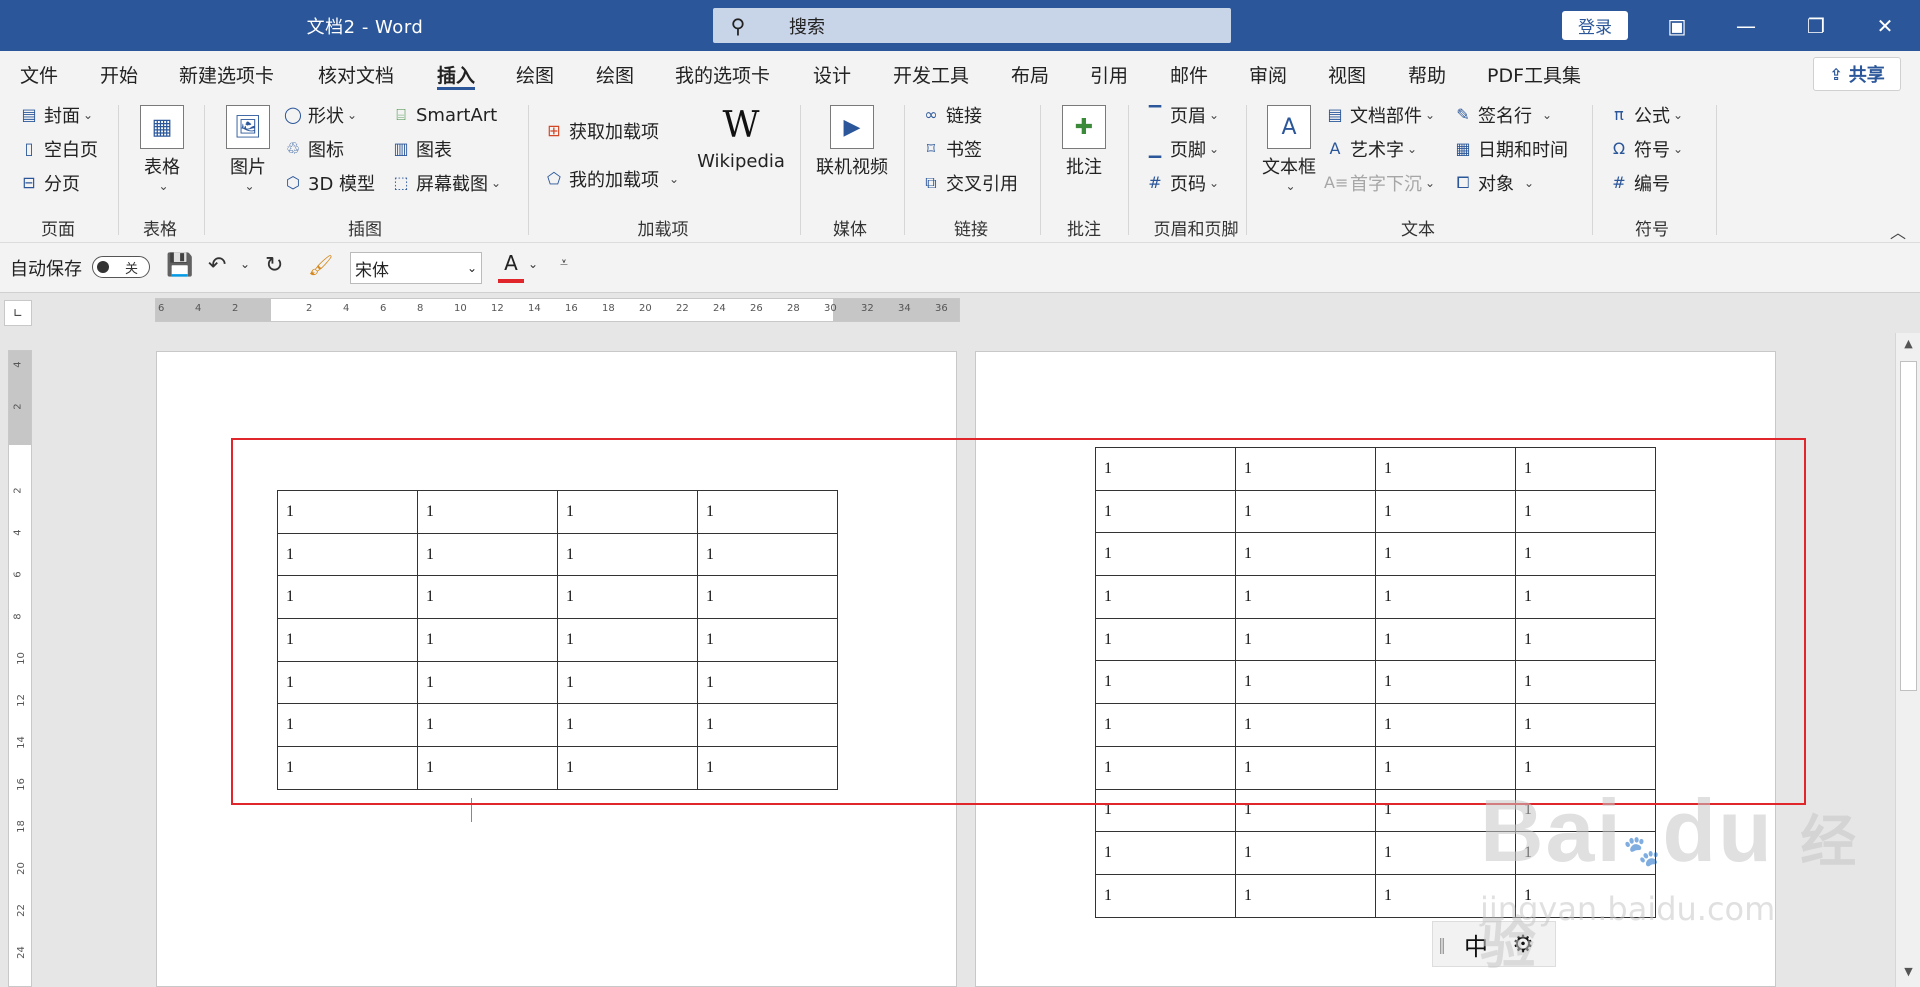 Image resolution: width=1920 pixels, height=987 pixels. What do you see at coordinates (1816, 25) in the screenshot?
I see `restore-icon: ❐` at bounding box center [1816, 25].